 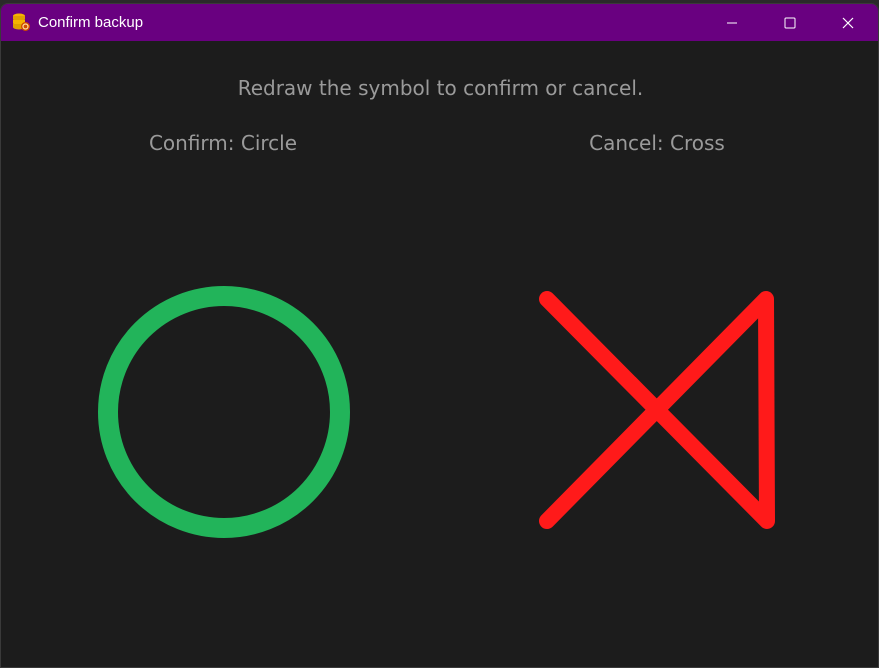 I want to click on cancel-cross-symbol, so click(x=659, y=412).